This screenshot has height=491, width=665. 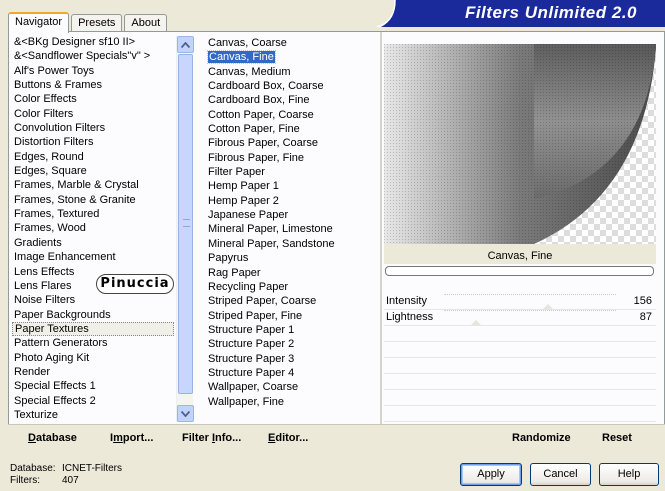 I want to click on category-item: Convolution Filters, so click(x=93, y=128).